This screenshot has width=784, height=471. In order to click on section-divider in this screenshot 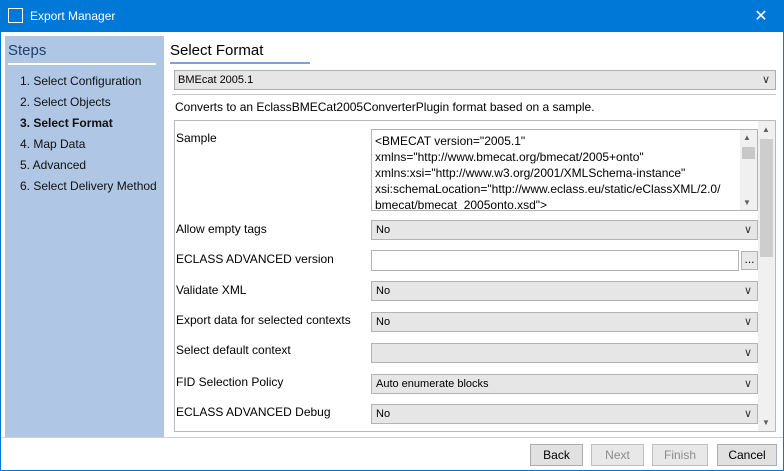, I will do `click(474, 94)`.